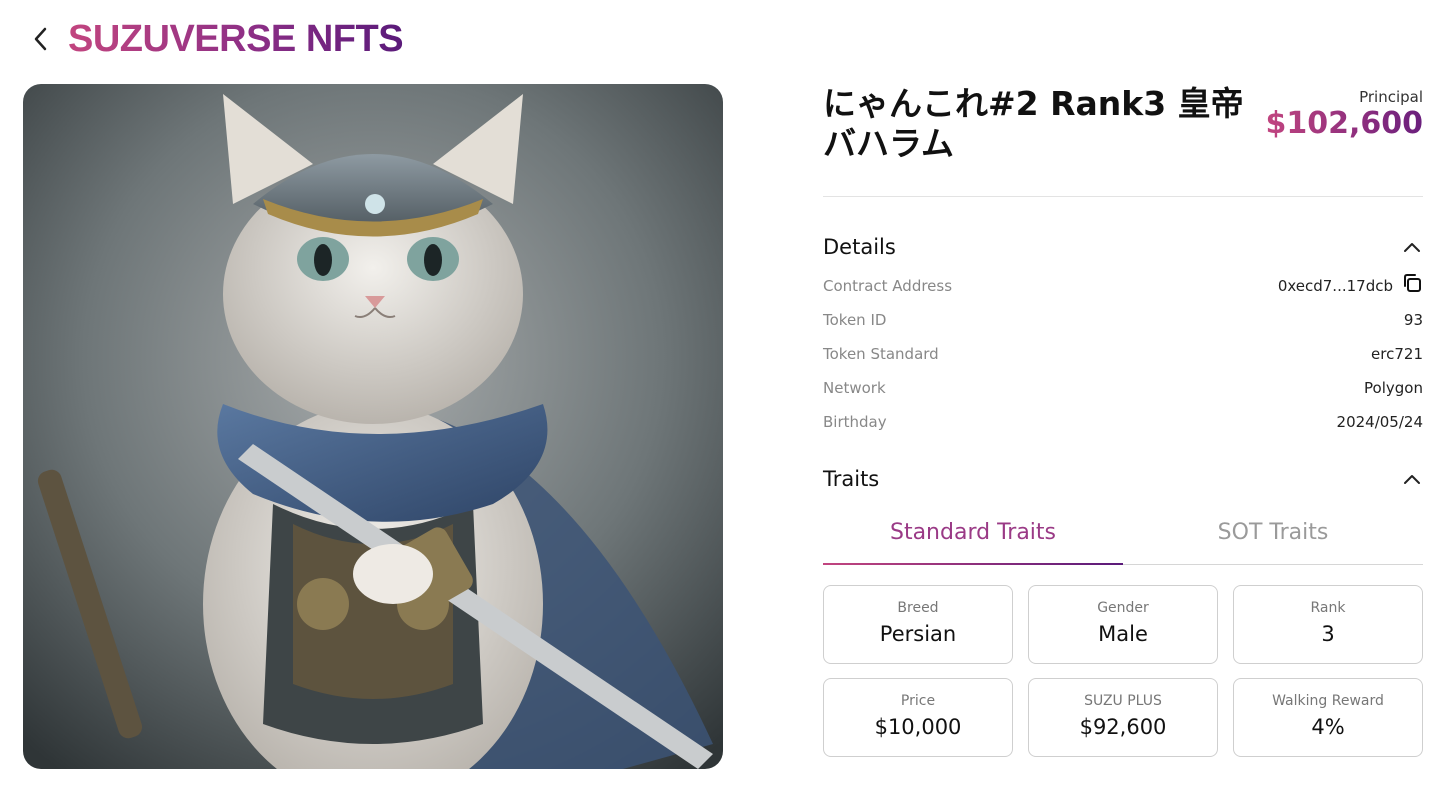  What do you see at coordinates (1123, 727) in the screenshot?
I see `trait-value: $92,600` at bounding box center [1123, 727].